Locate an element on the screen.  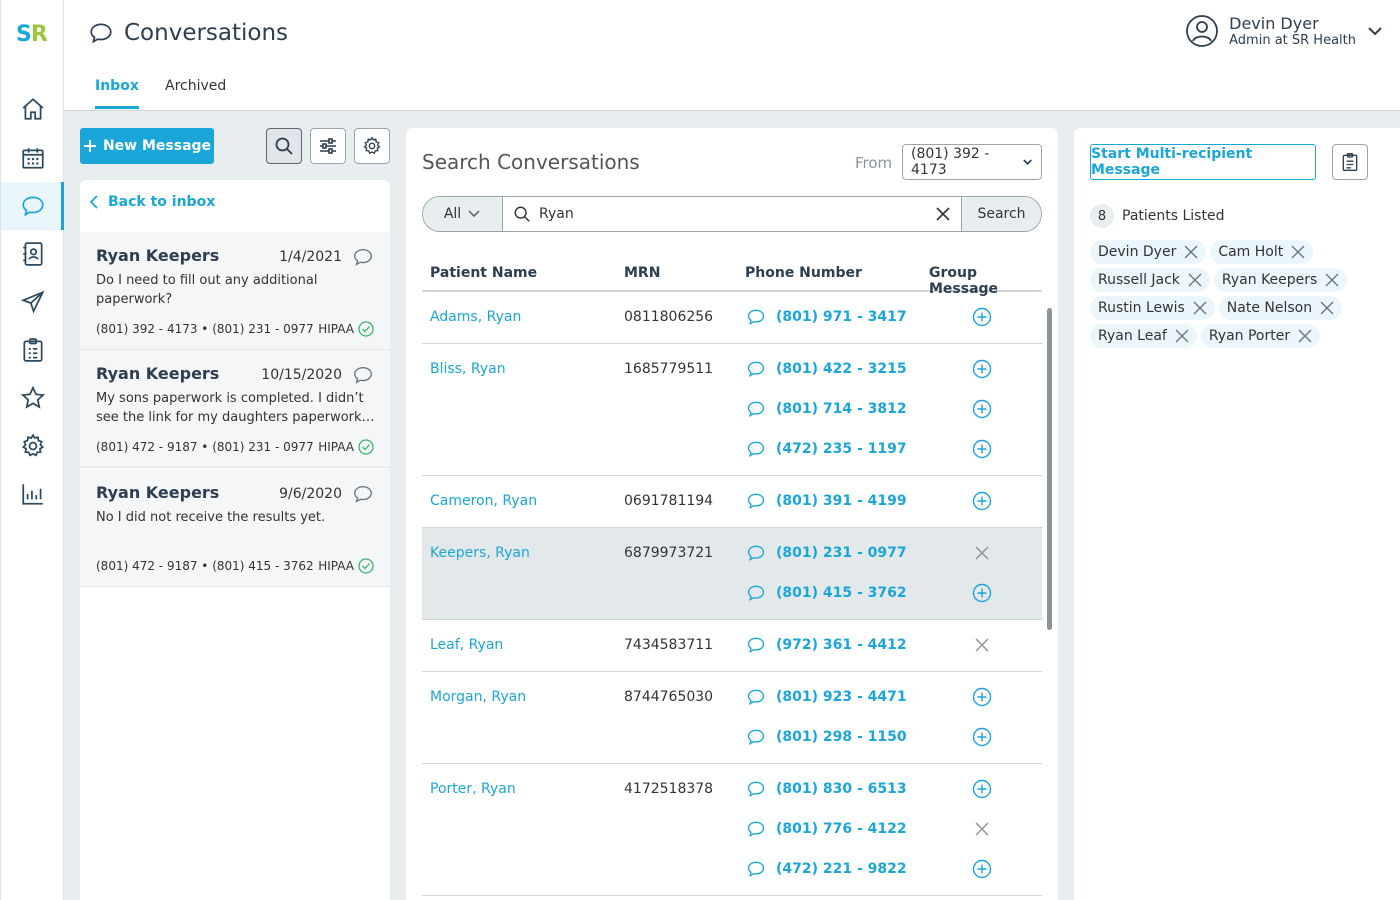
phone-number-link: (801) 422 - 3215 is located at coordinates (826, 369).